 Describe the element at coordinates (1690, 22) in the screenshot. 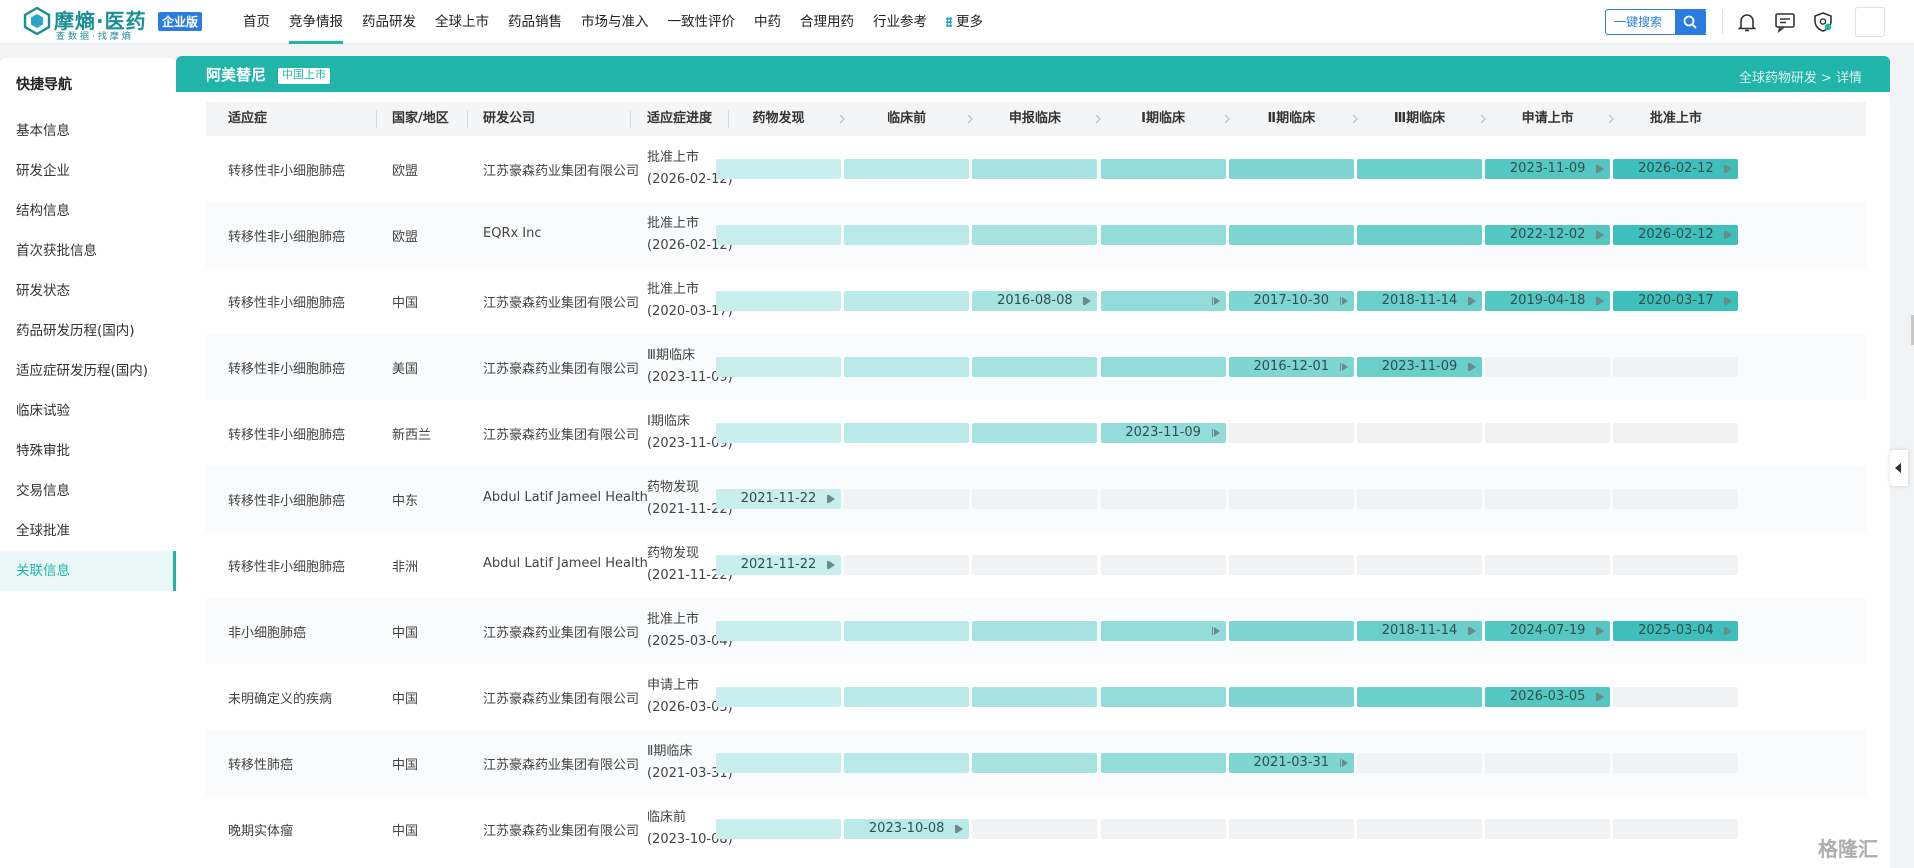

I see `search-button` at that location.